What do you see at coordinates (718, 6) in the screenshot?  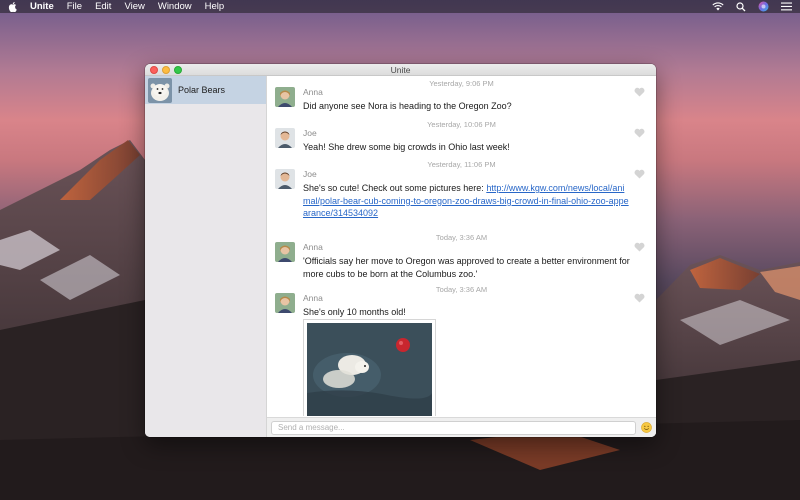 I see `wifi-icon` at bounding box center [718, 6].